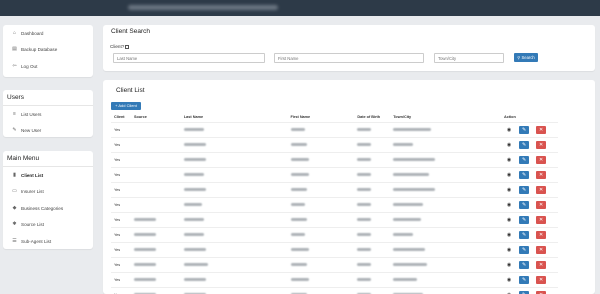  I want to click on town-city-input, so click(469, 58).